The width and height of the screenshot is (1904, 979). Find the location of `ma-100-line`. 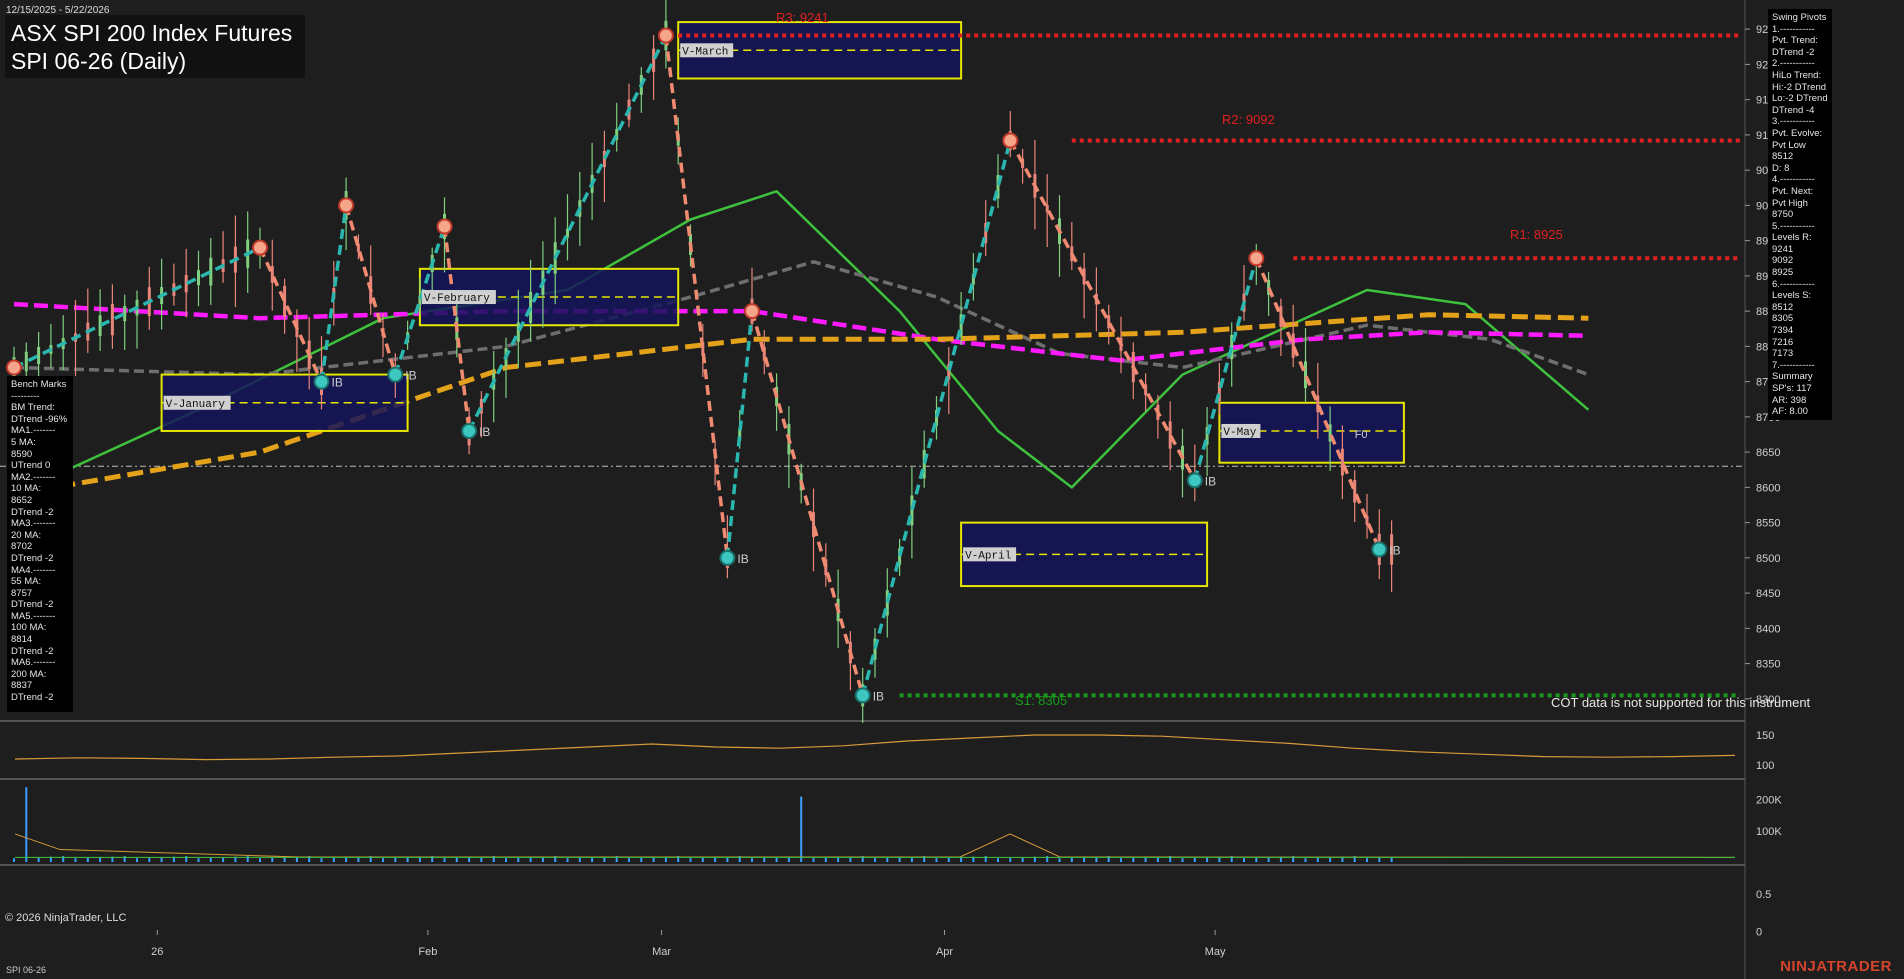

ma-100-line is located at coordinates (801, 332).